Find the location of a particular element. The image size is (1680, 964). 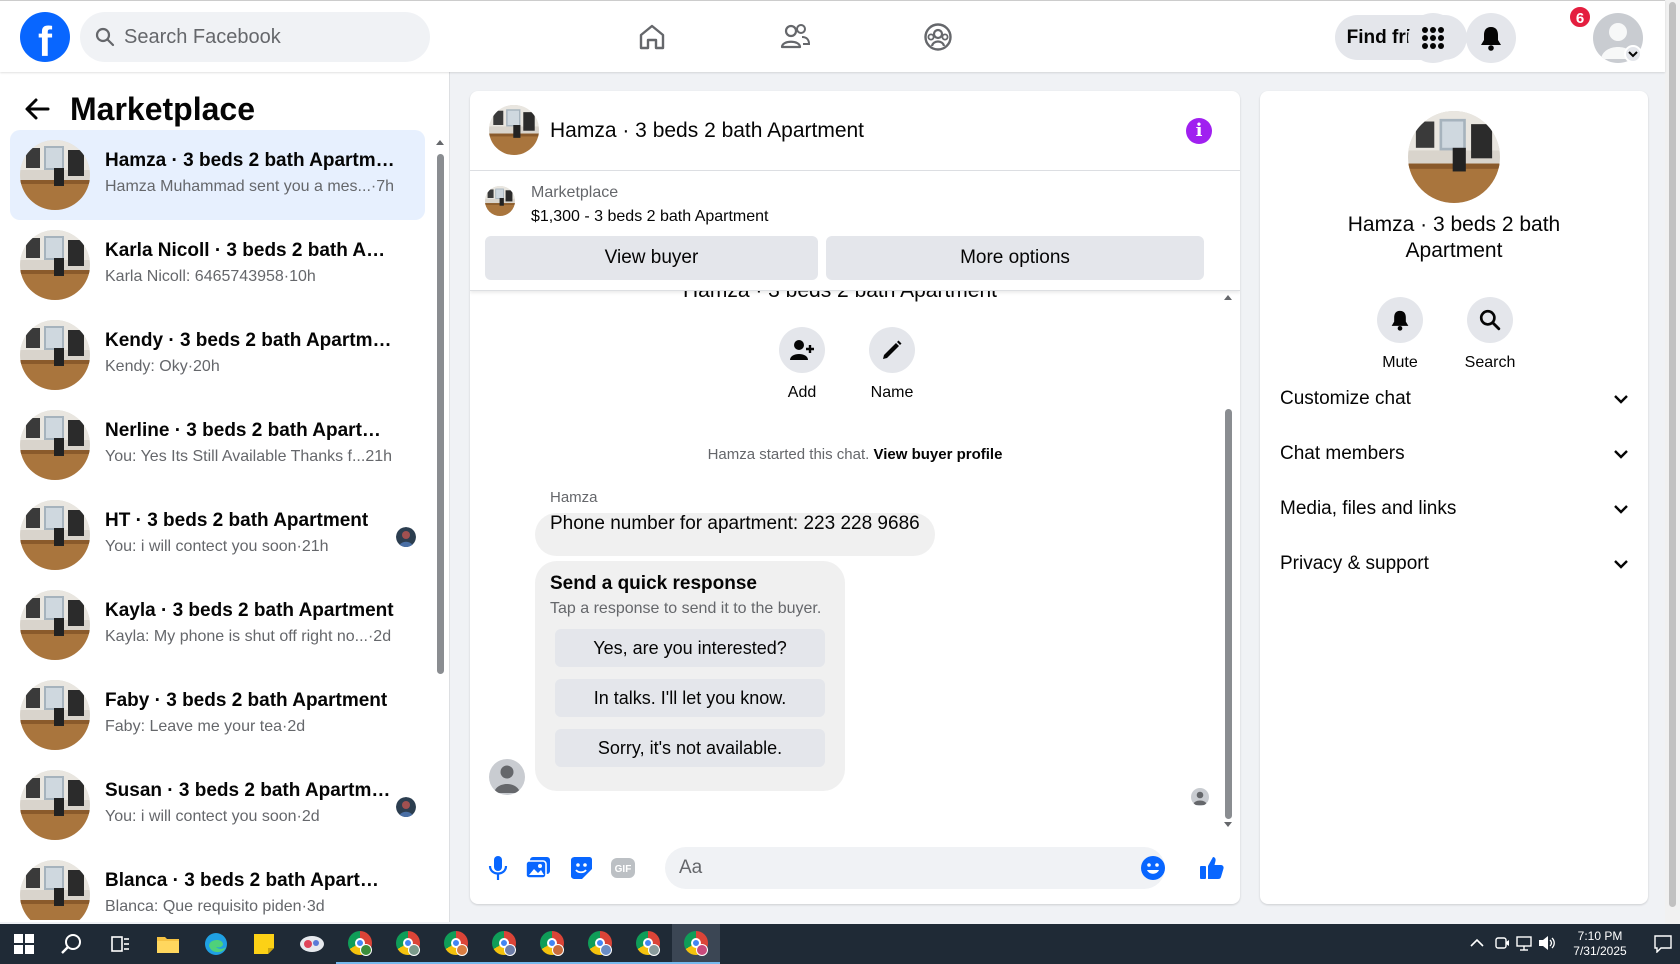

task-view-icon is located at coordinates (120, 944).